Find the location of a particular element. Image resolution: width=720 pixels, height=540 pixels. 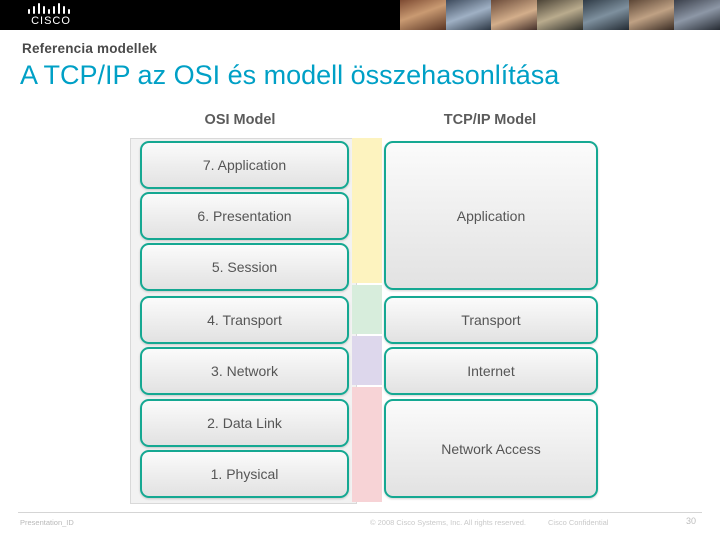

slide-banner: CISCO is located at coordinates (360, 15).